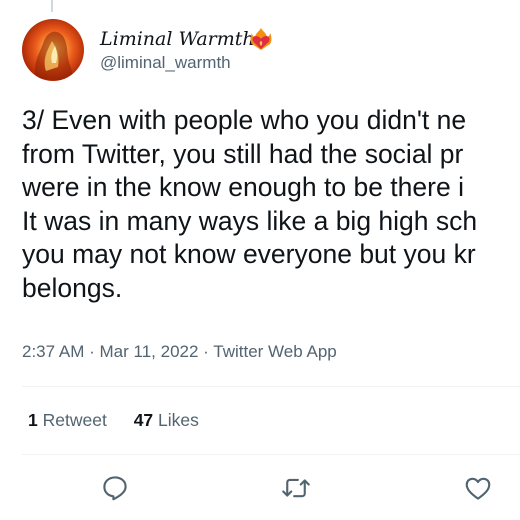 Image resolution: width=520 pixels, height=520 pixels. What do you see at coordinates (261, 39) in the screenshot?
I see `heart-on-fire-icon` at bounding box center [261, 39].